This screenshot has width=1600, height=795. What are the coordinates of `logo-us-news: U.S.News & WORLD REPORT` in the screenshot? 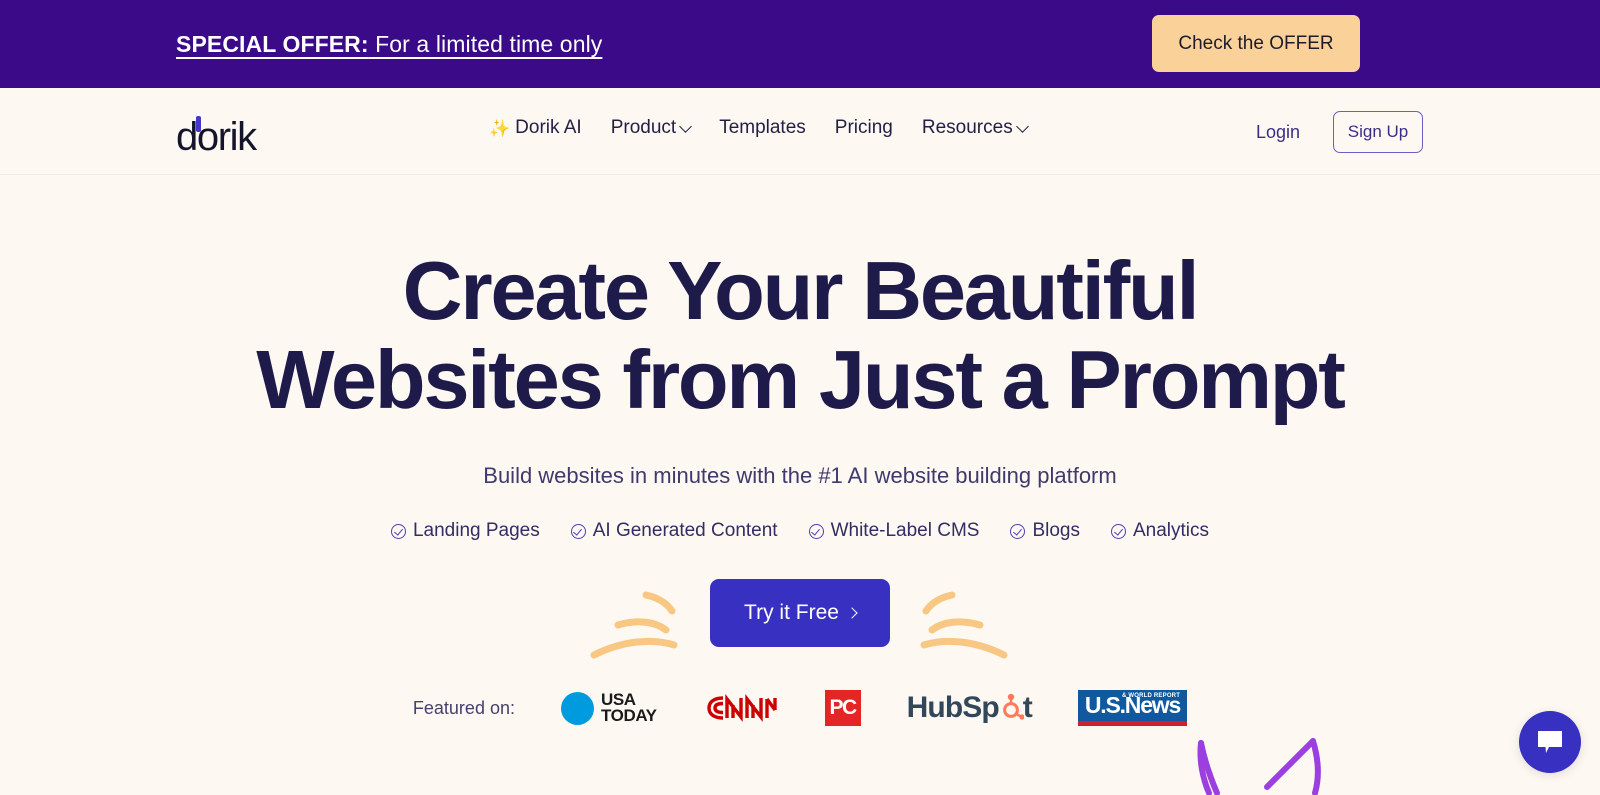 It's located at (1132, 708).